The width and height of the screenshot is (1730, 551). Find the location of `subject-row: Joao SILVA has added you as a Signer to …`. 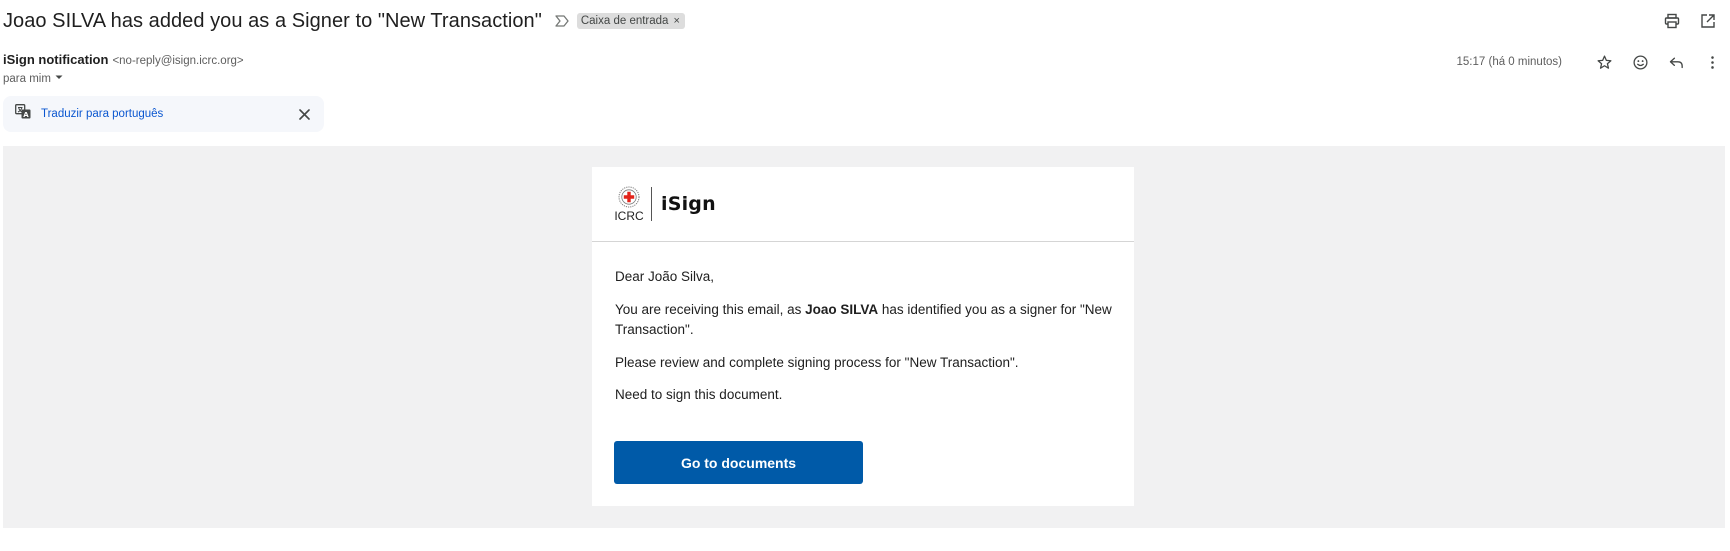

subject-row: Joao SILVA has added you as a Signer to … is located at coordinates (344, 21).